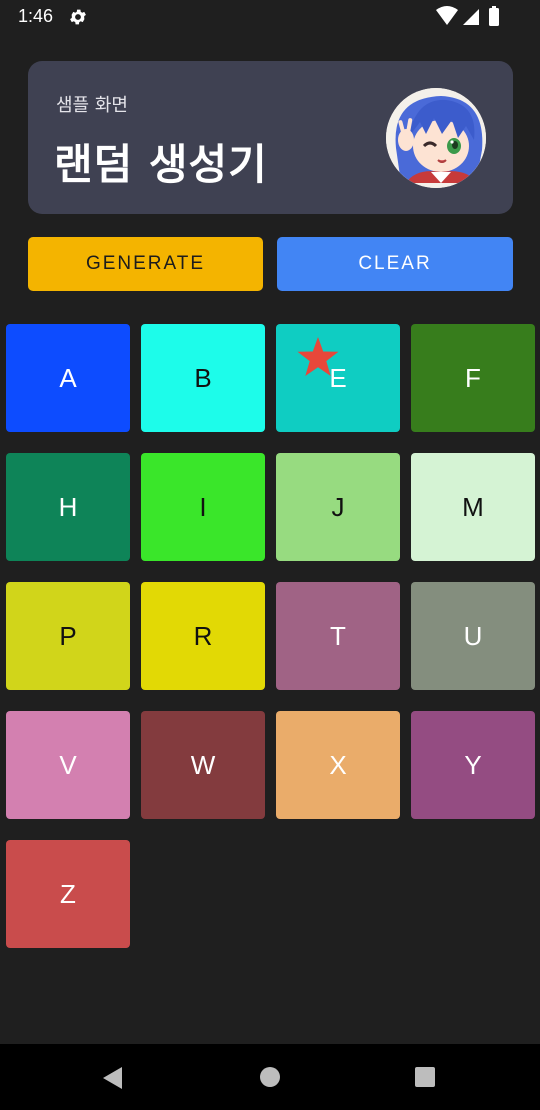 This screenshot has width=540, height=1110. Describe the element at coordinates (161, 164) in the screenshot. I see `page-title: 랜덤 생성기` at that location.